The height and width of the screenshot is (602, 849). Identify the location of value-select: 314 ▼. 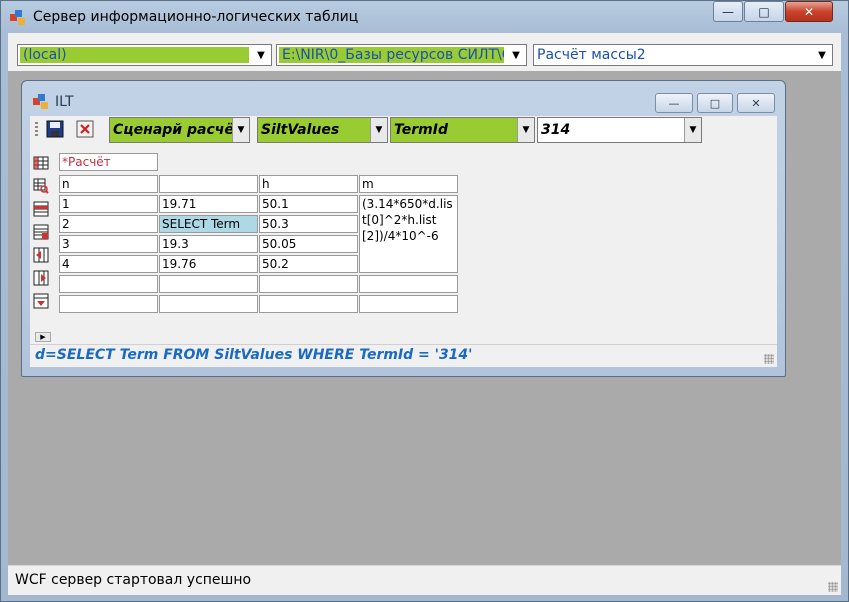
(619, 130).